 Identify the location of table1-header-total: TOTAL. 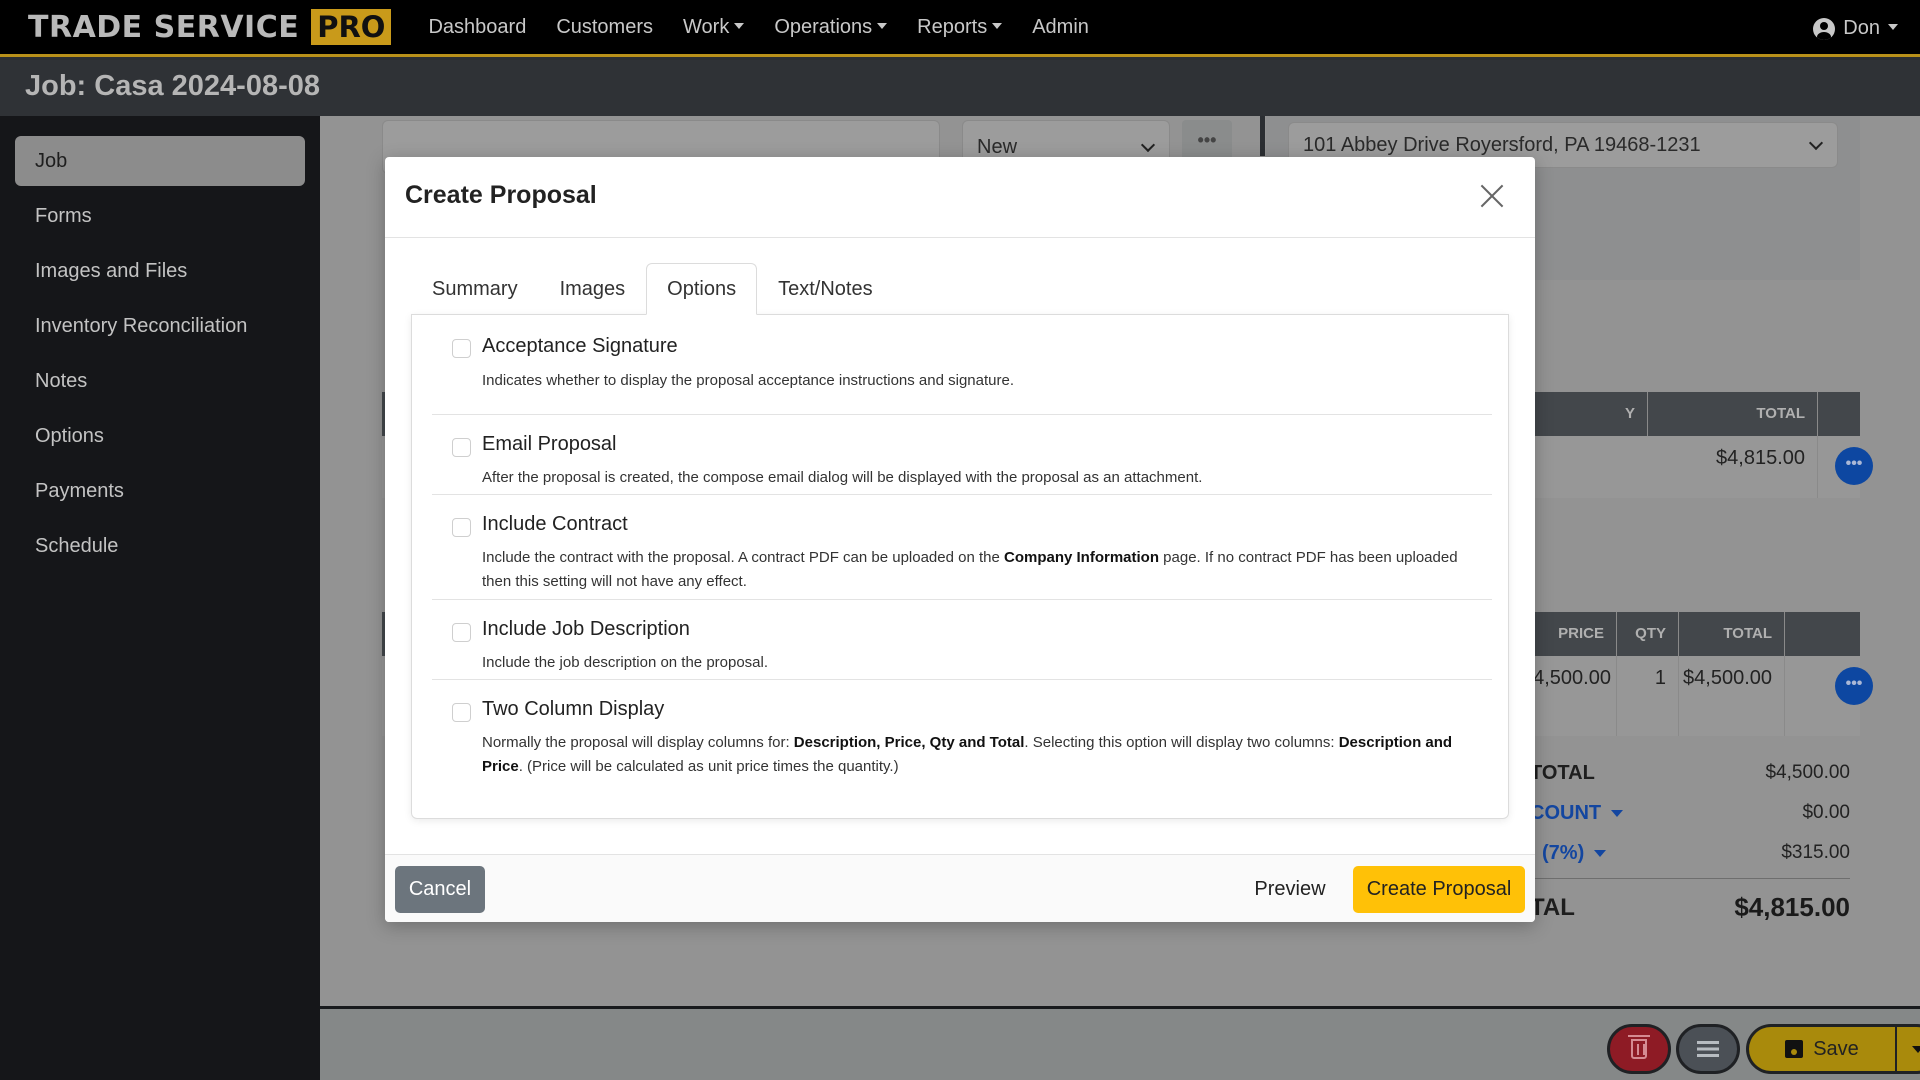
(1733, 414).